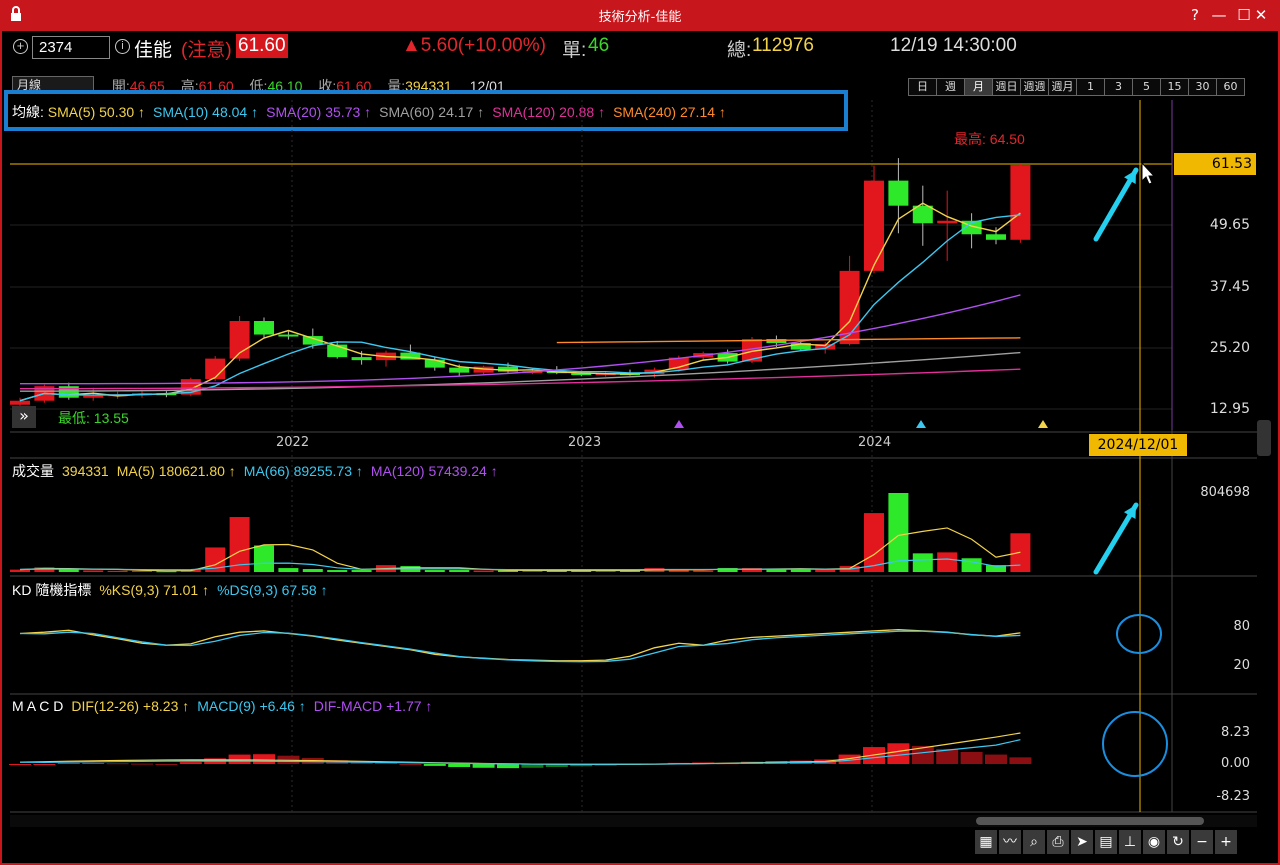 The image size is (1280, 865). I want to click on table-icon: ▤, so click(1106, 842).